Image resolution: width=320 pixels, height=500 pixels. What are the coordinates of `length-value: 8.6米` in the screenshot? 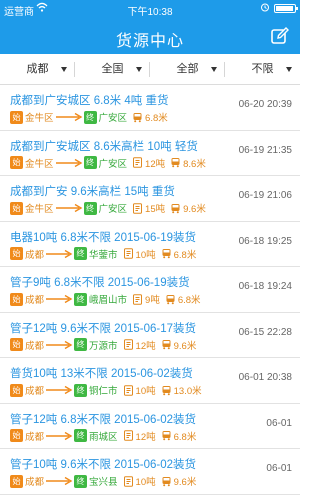 It's located at (194, 164).